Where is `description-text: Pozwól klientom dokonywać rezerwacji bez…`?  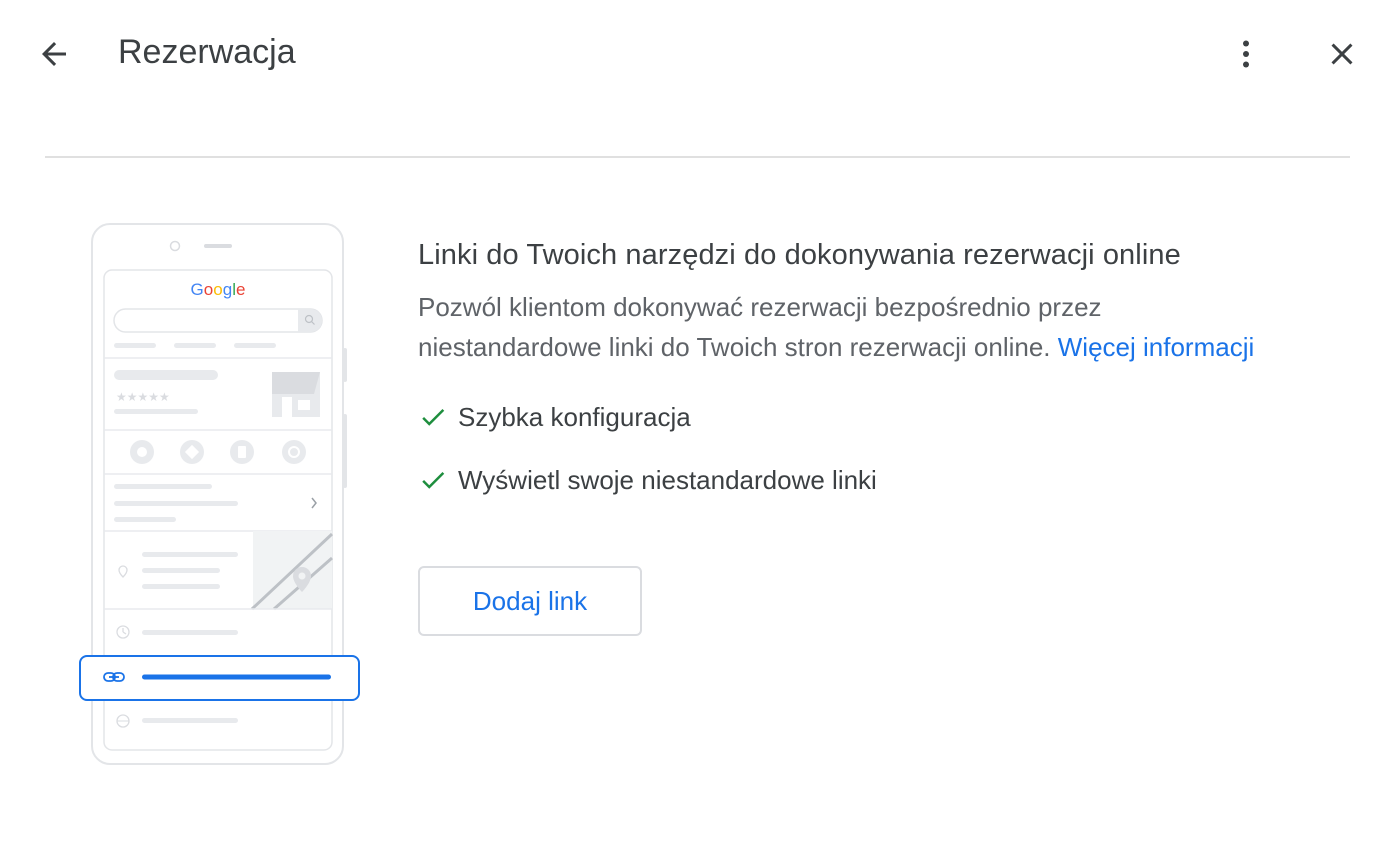
description-text: Pozwól klientom dokonywać rezerwacji bez… is located at coordinates (760, 327).